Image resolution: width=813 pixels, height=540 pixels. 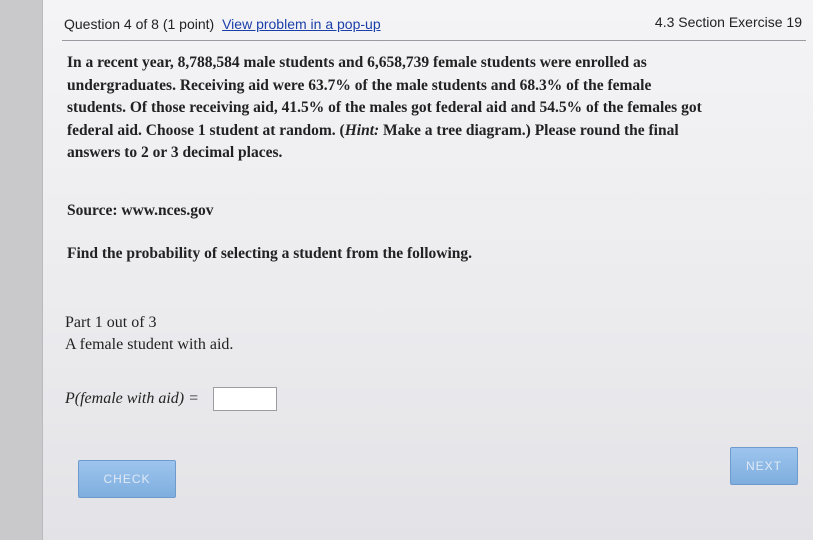 What do you see at coordinates (140, 210) in the screenshot?
I see `source-text: Source: www.nces.gov` at bounding box center [140, 210].